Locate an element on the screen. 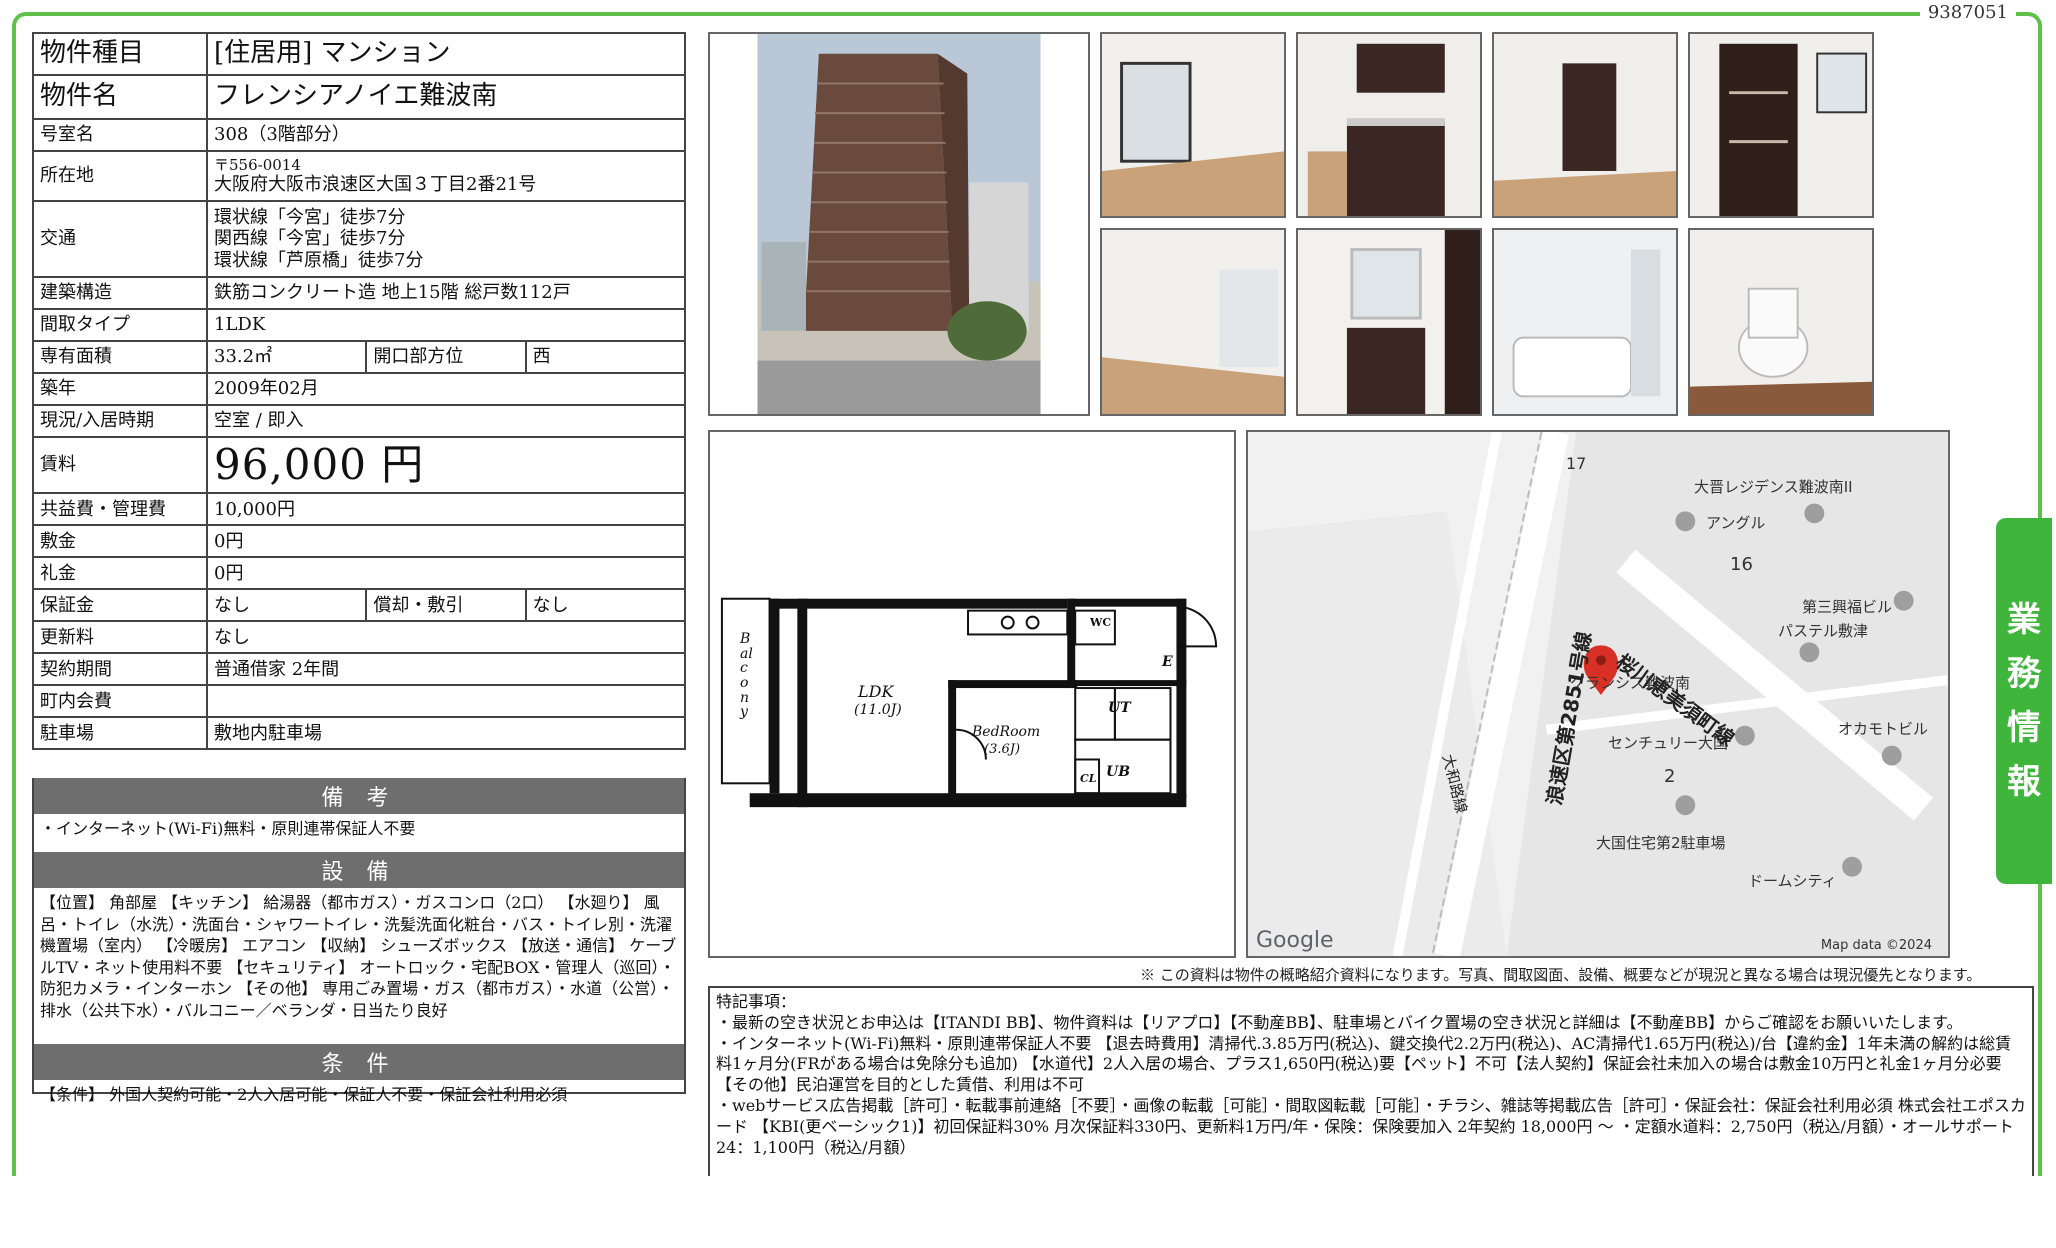  address-label: 所在地 is located at coordinates (120, 176).